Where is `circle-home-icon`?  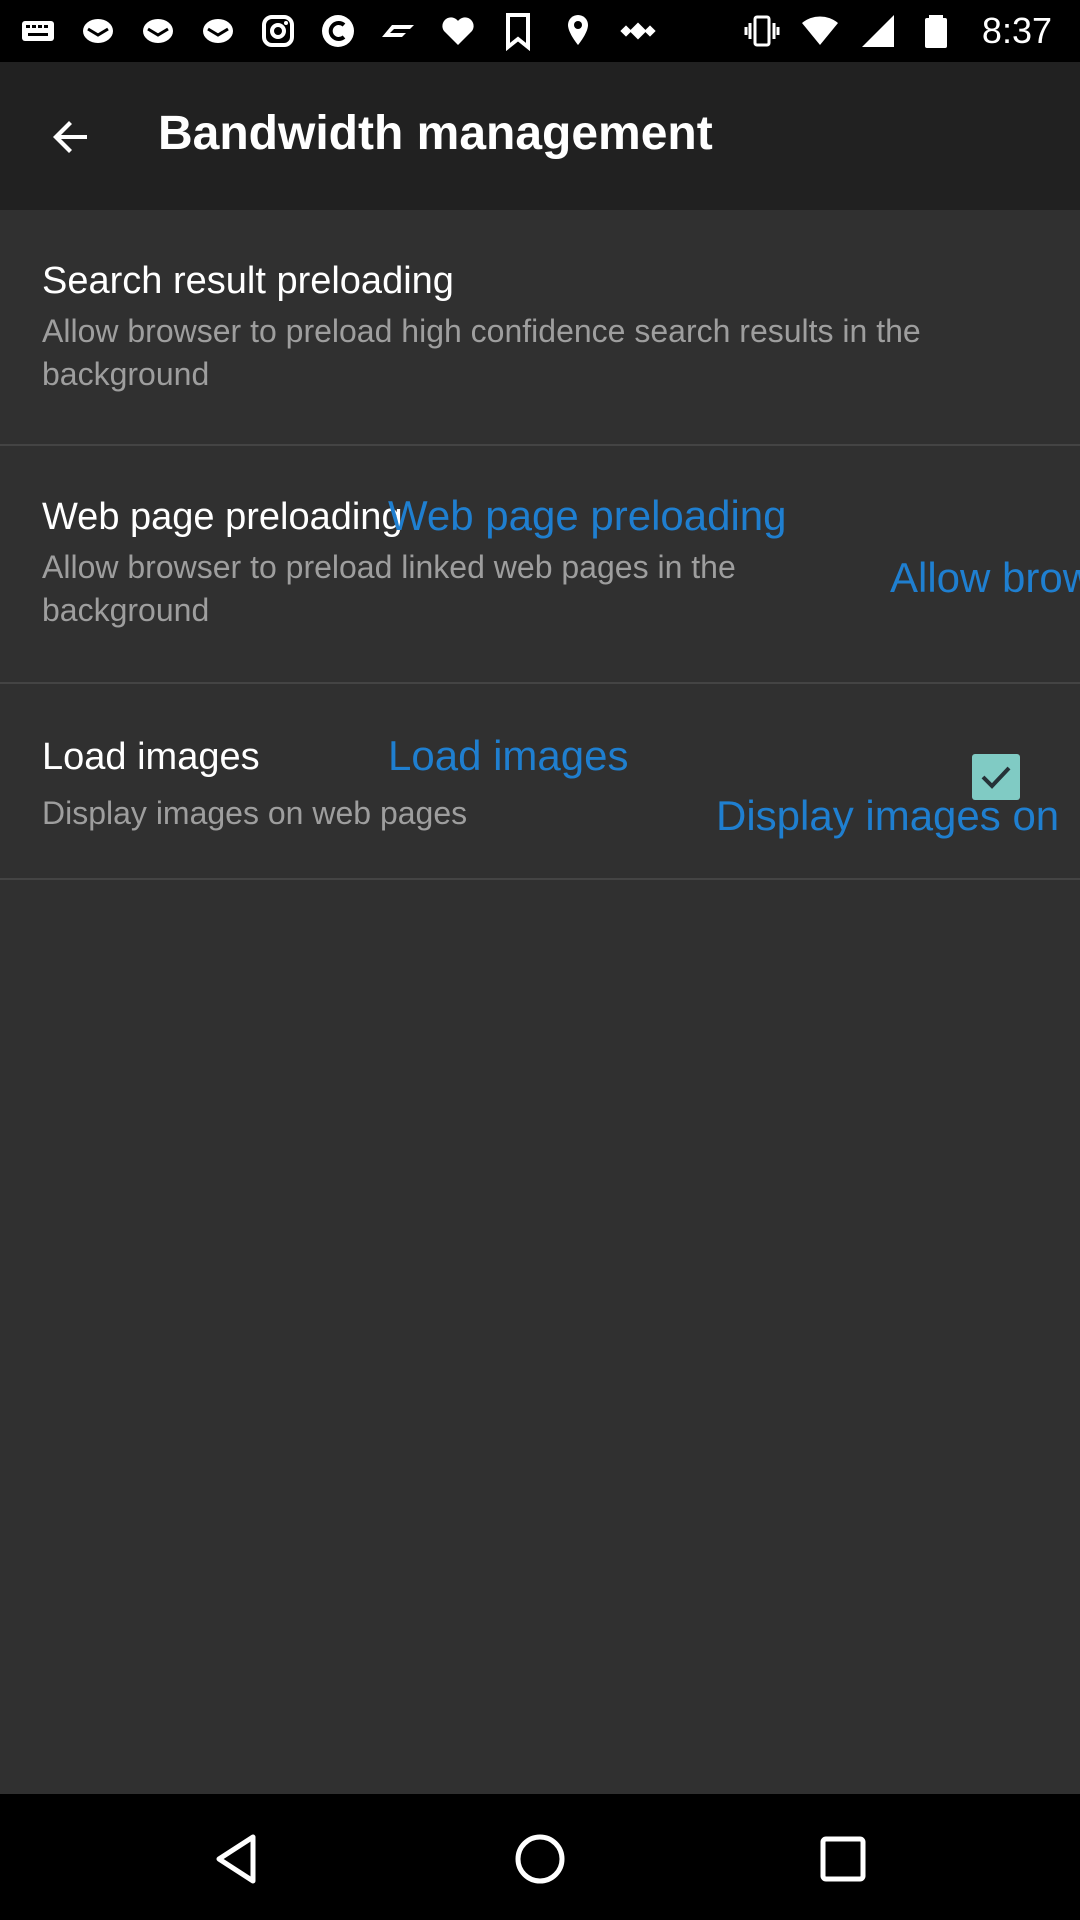
circle-home-icon is located at coordinates (540, 1859).